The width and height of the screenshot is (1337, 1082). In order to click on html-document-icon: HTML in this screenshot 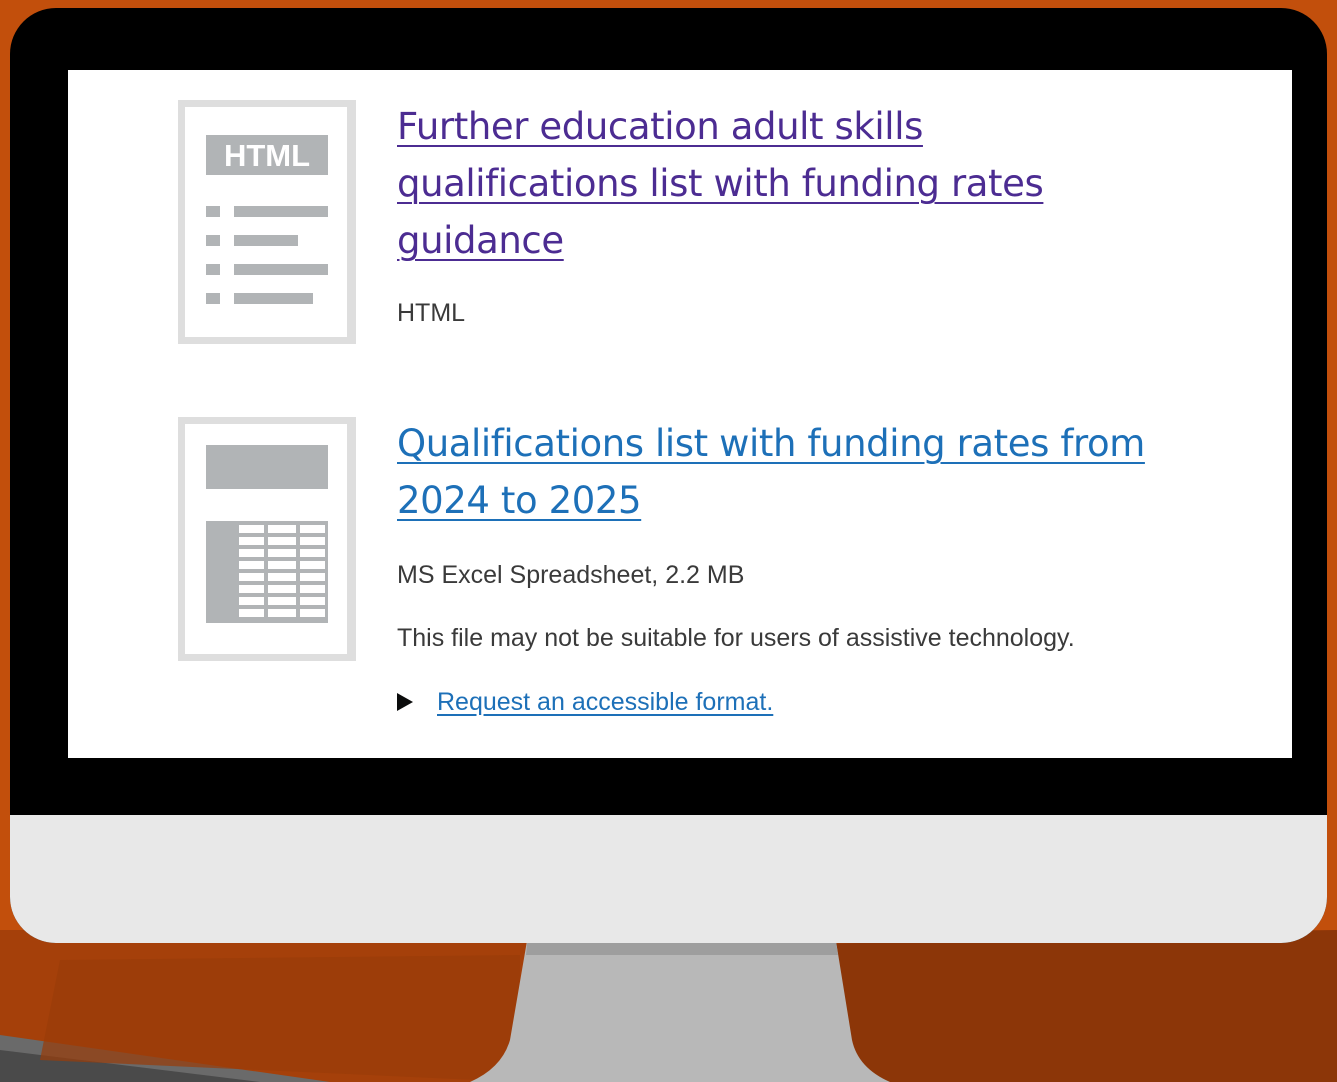, I will do `click(267, 222)`.